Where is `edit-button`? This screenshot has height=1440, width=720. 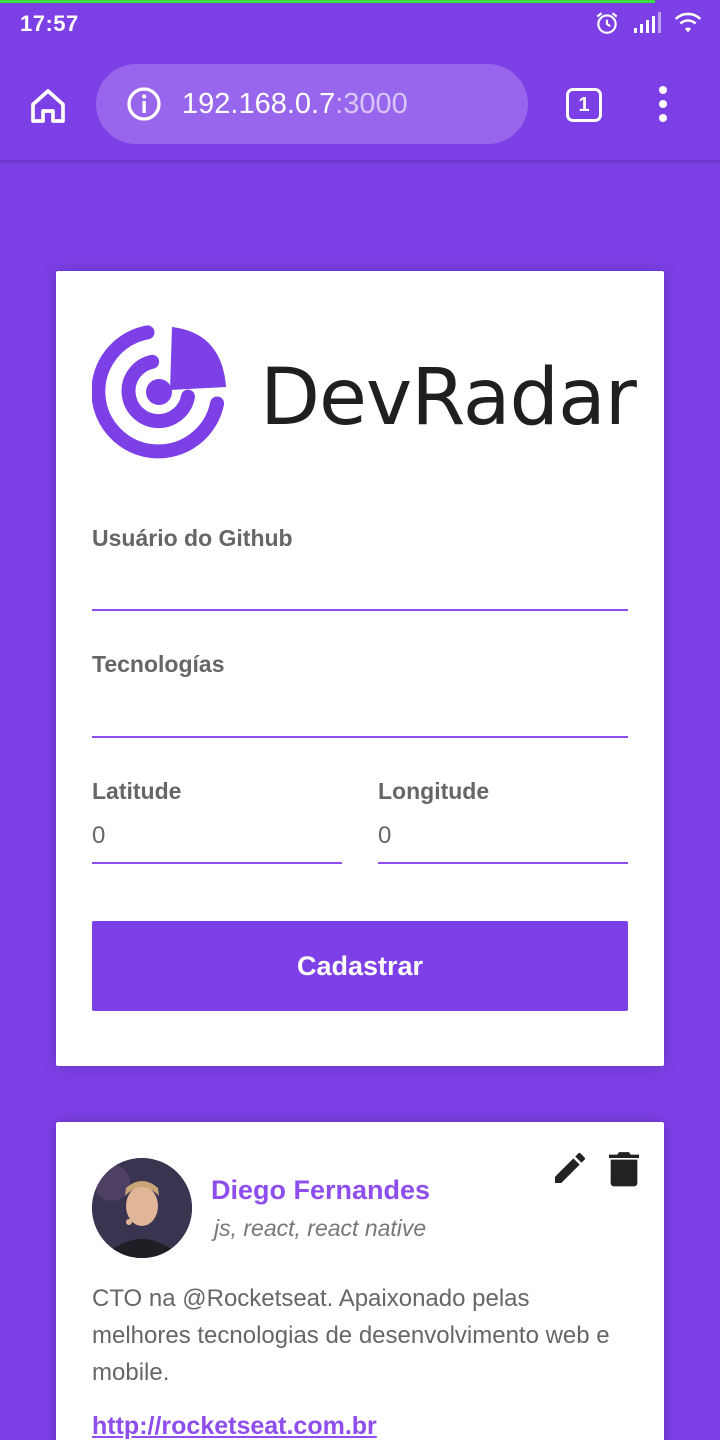 edit-button is located at coordinates (570, 1168).